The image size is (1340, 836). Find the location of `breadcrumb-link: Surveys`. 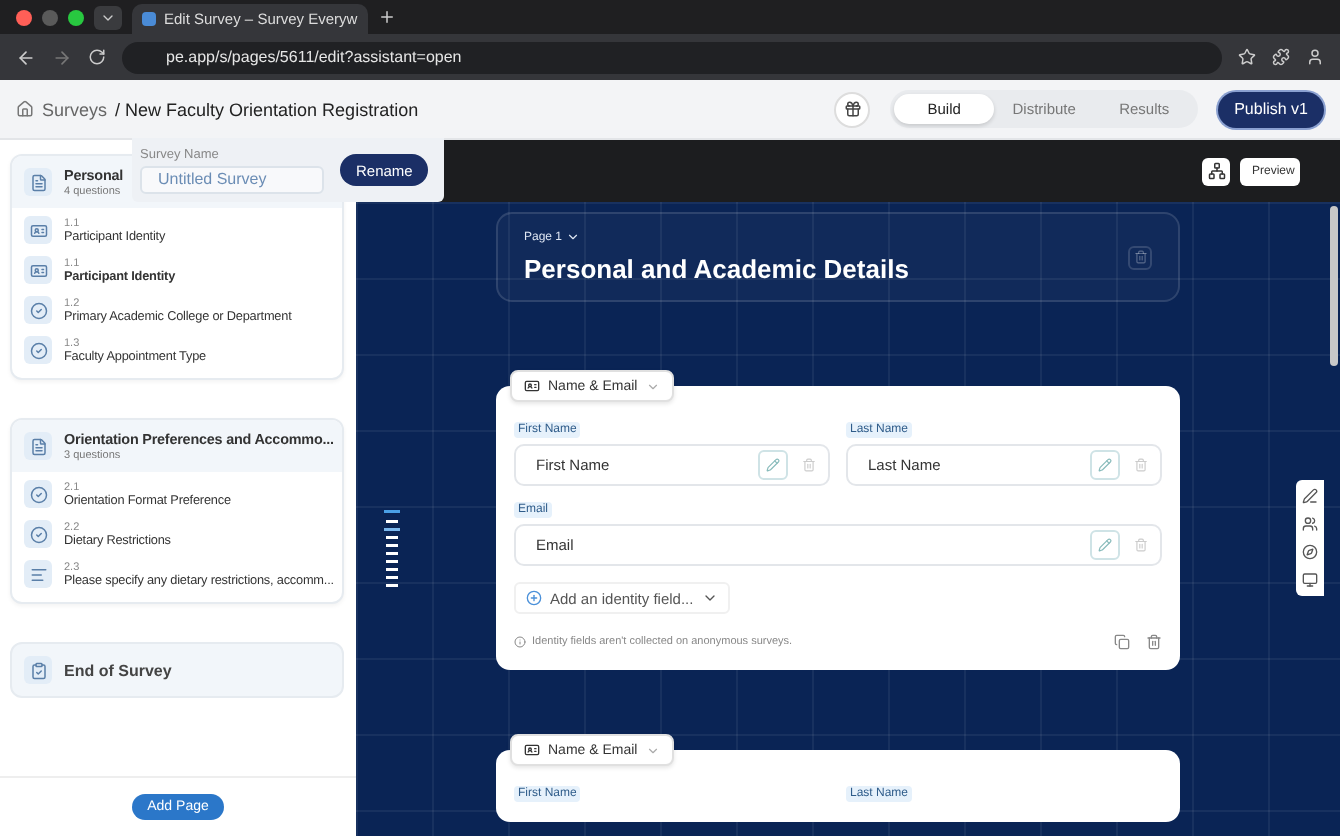

breadcrumb-link: Surveys is located at coordinates (75, 109).